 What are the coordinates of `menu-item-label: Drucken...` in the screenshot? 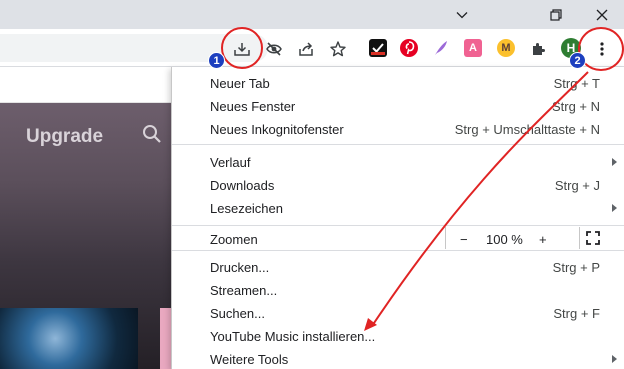 It's located at (240, 267).